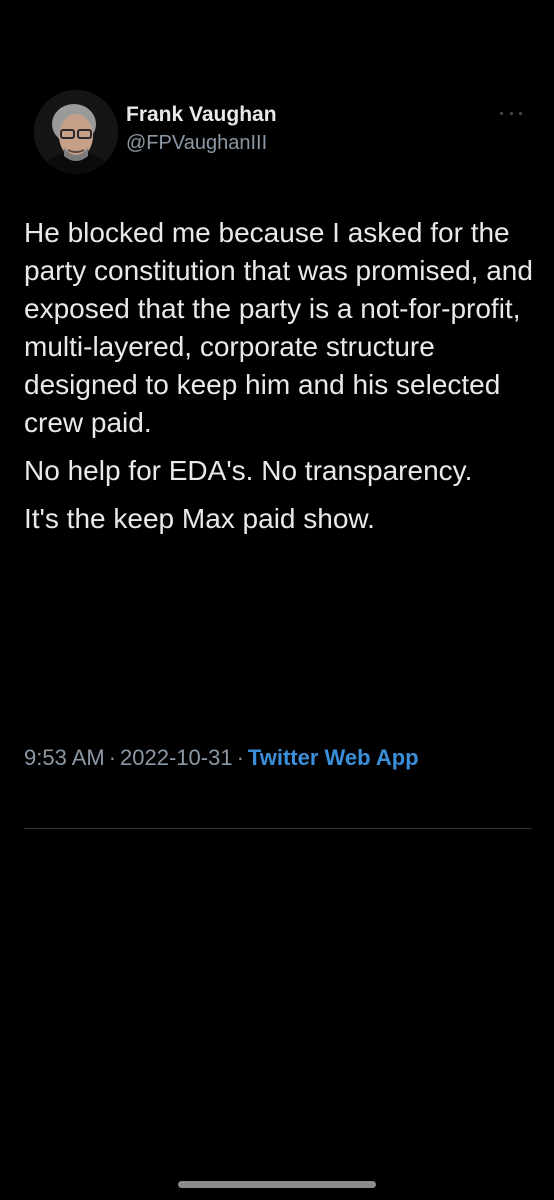  What do you see at coordinates (333, 757) in the screenshot?
I see `tweet-source-link: Twitter Web App` at bounding box center [333, 757].